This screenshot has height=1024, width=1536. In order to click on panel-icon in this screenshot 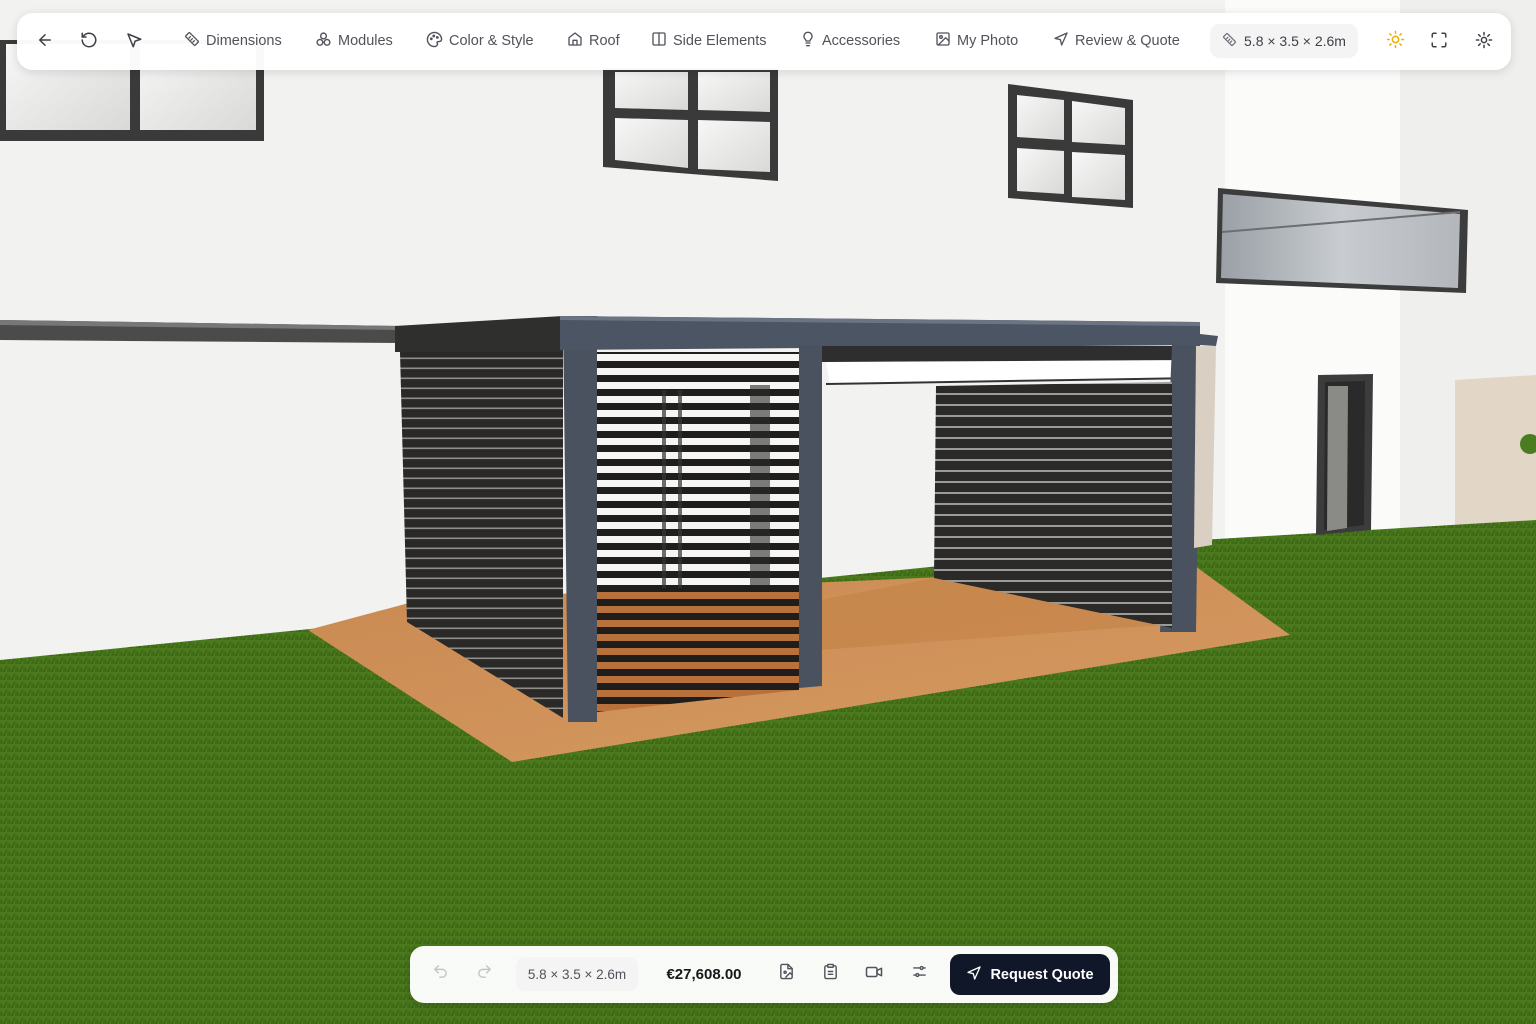, I will do `click(659, 41)`.